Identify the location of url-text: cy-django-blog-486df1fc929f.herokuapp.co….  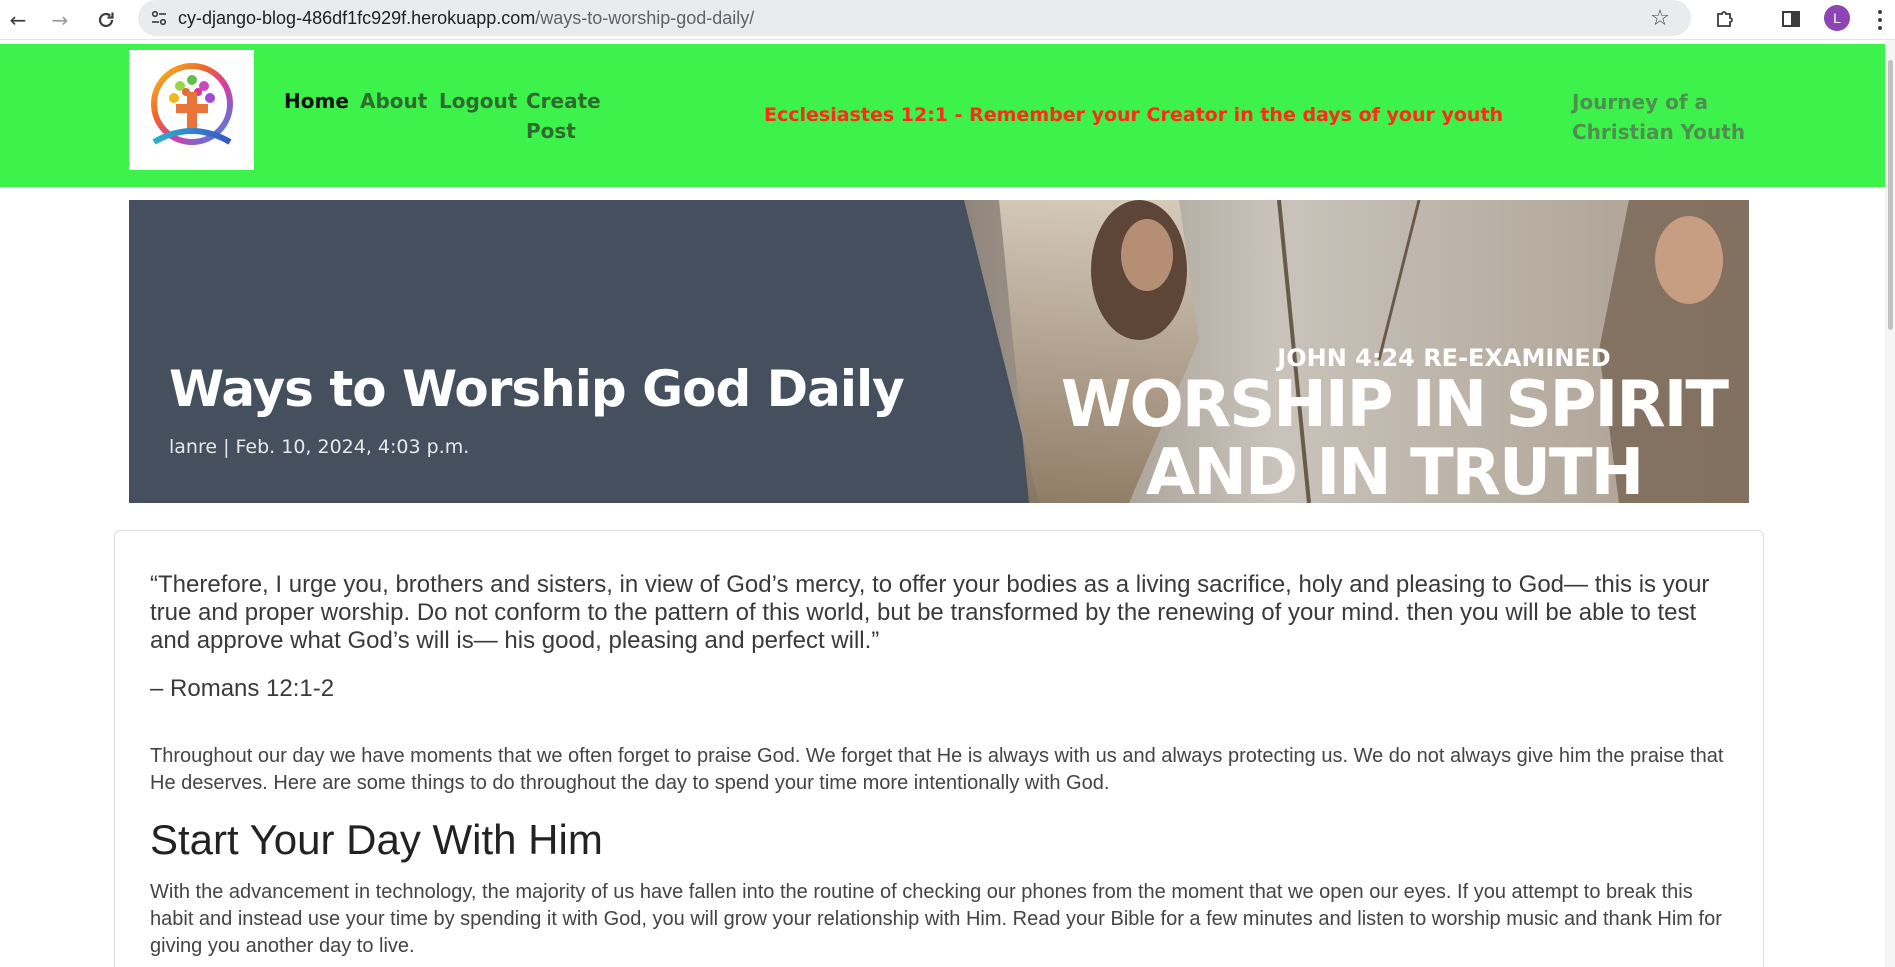
(466, 18).